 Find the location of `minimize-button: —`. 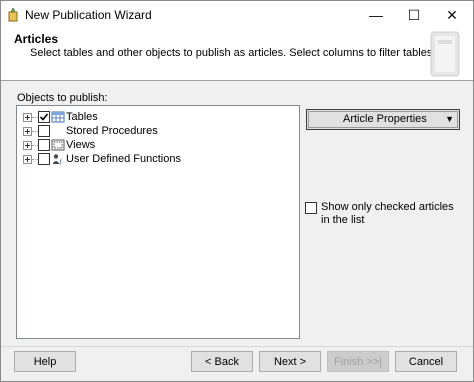

minimize-button: — is located at coordinates (376, 15).